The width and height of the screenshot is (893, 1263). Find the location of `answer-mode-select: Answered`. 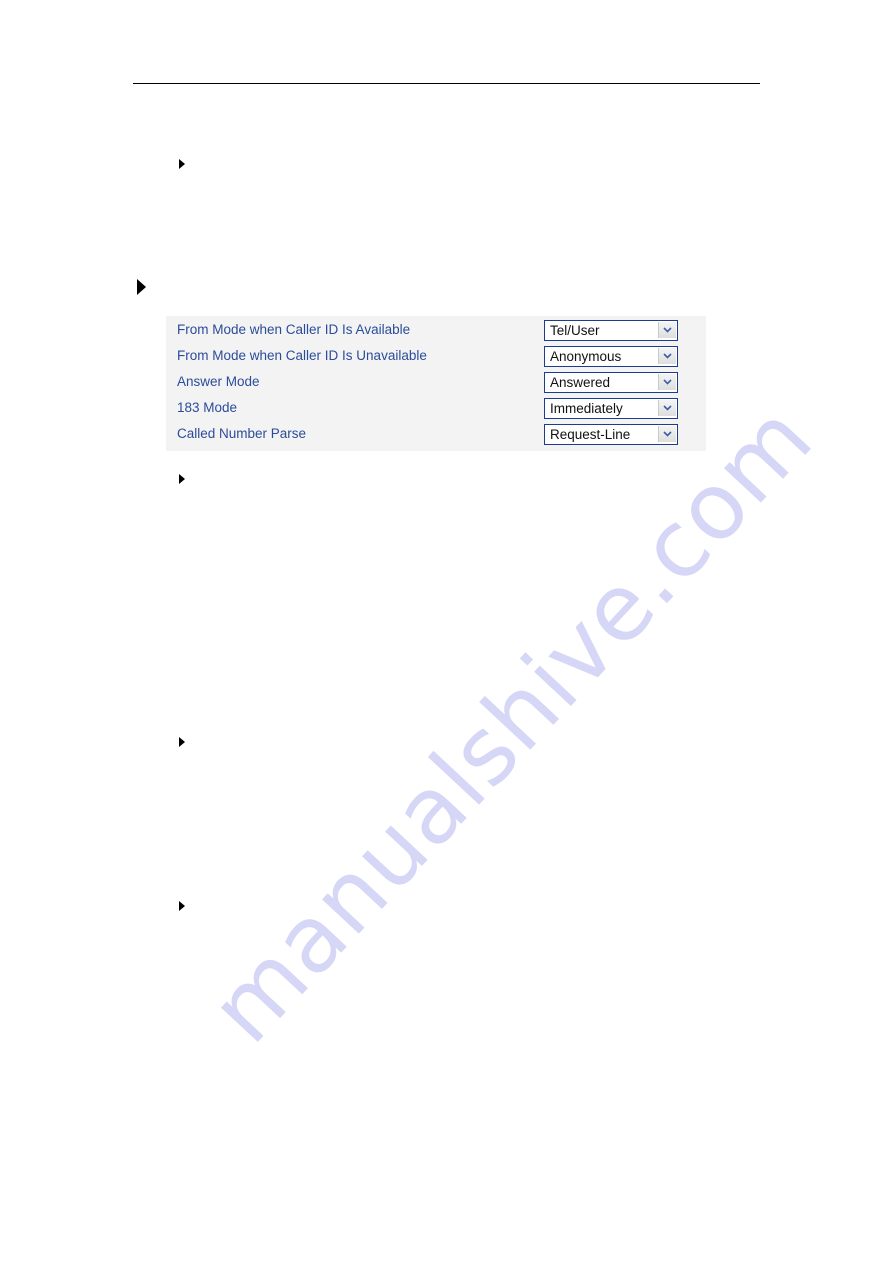

answer-mode-select: Answered is located at coordinates (611, 382).